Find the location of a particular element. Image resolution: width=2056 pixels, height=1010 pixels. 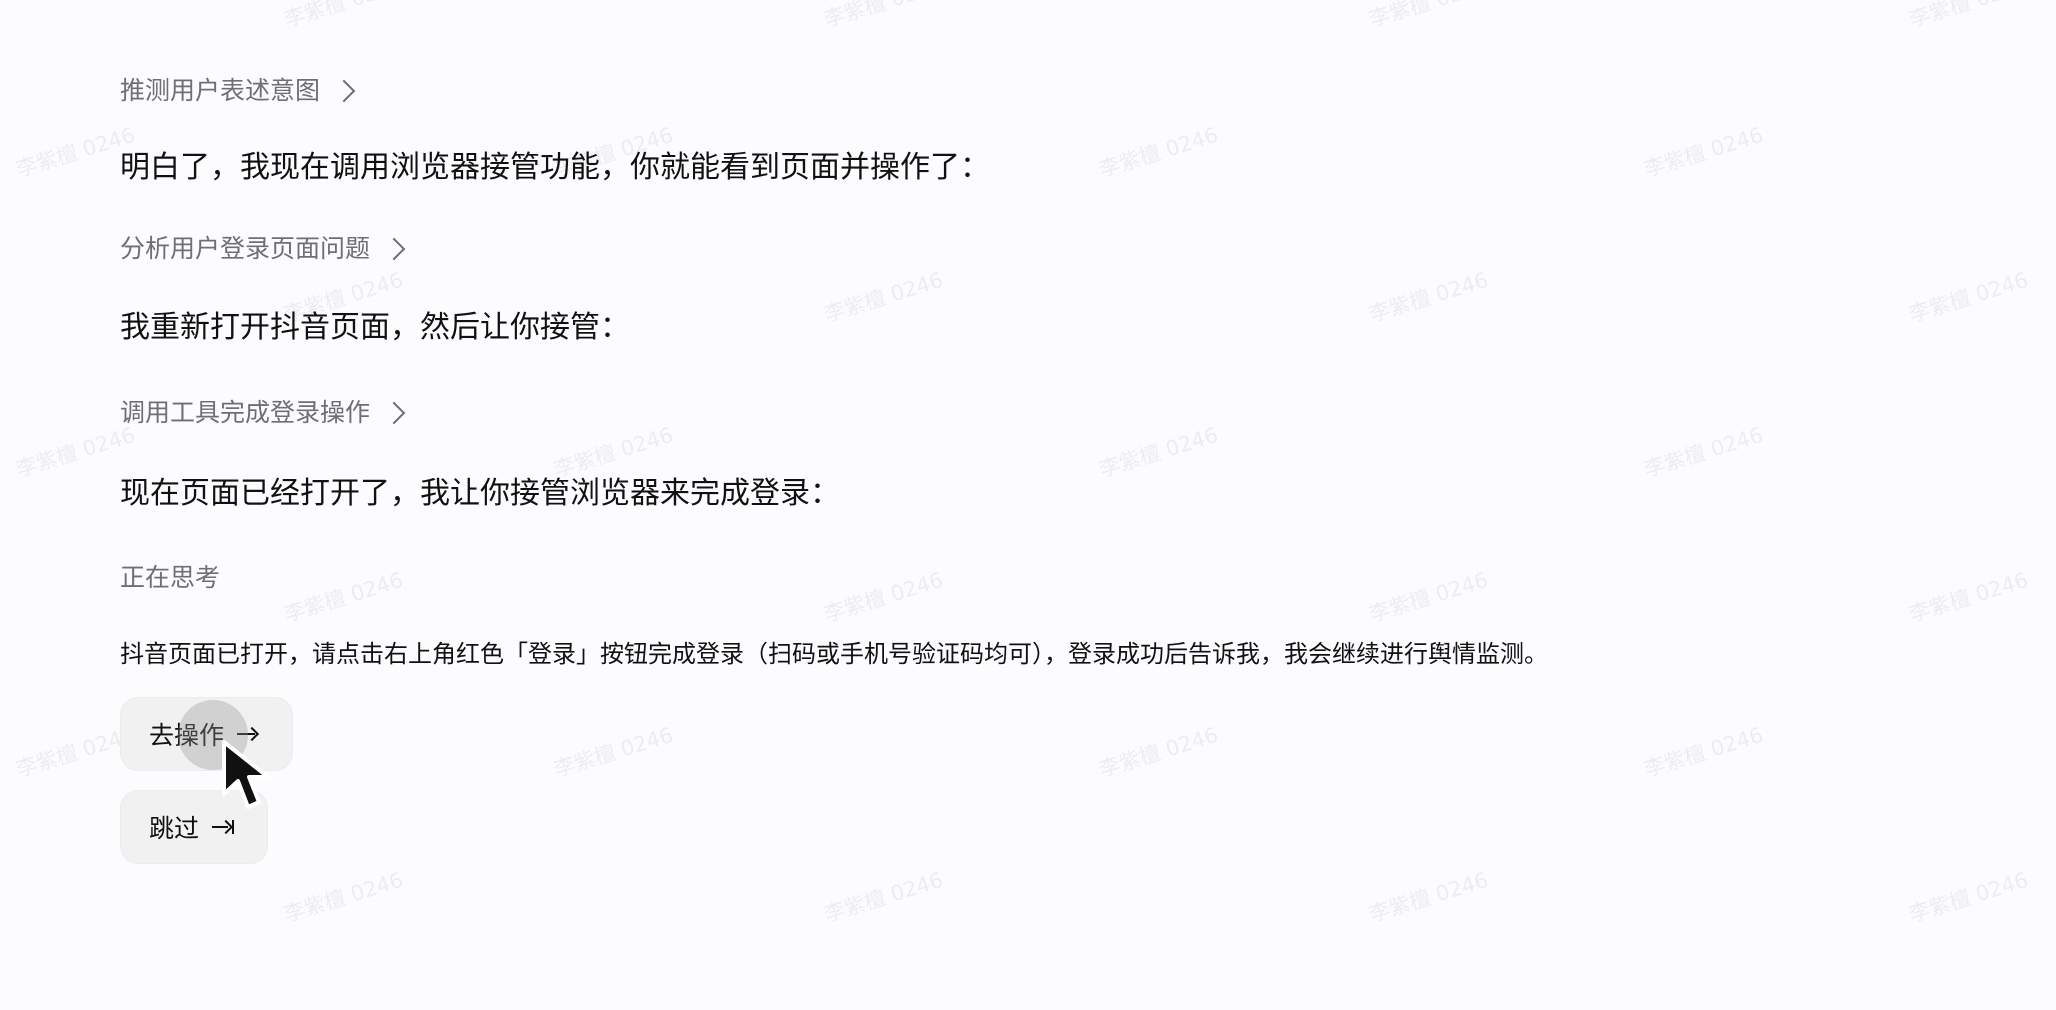

go-operate-label: 去操作 is located at coordinates (187, 735).